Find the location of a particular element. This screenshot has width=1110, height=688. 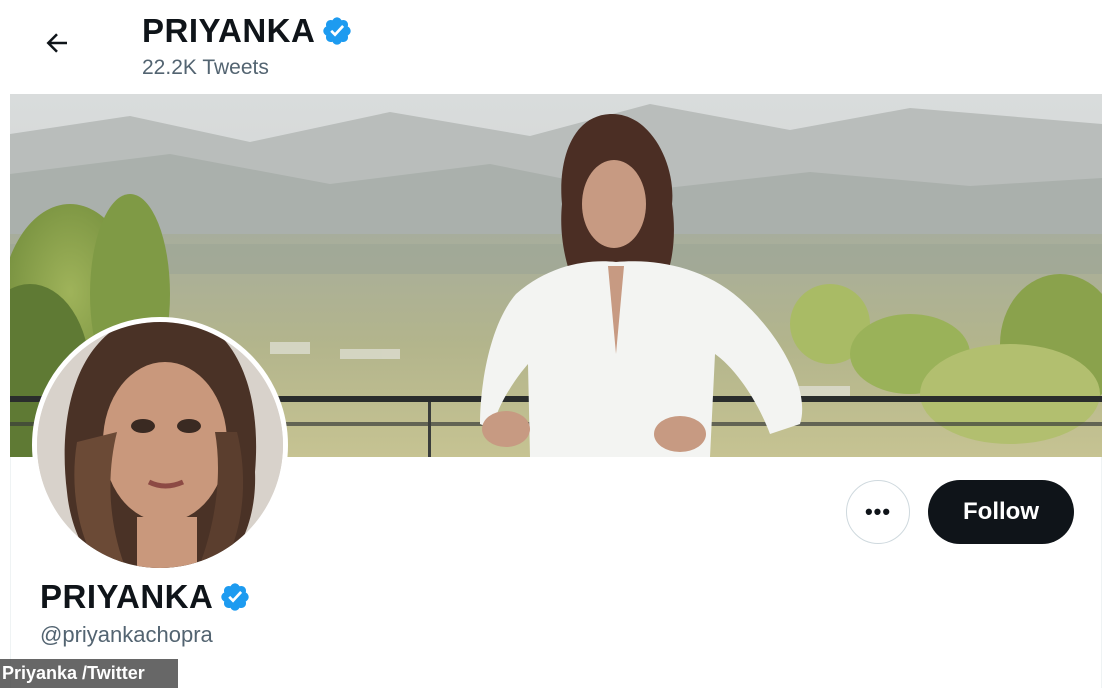

profile-name-row: PRIYANKA is located at coordinates (145, 597).